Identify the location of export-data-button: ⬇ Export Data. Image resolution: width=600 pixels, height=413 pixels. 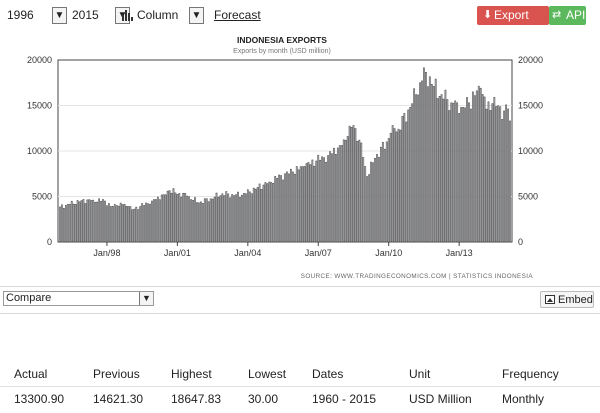
(513, 23).